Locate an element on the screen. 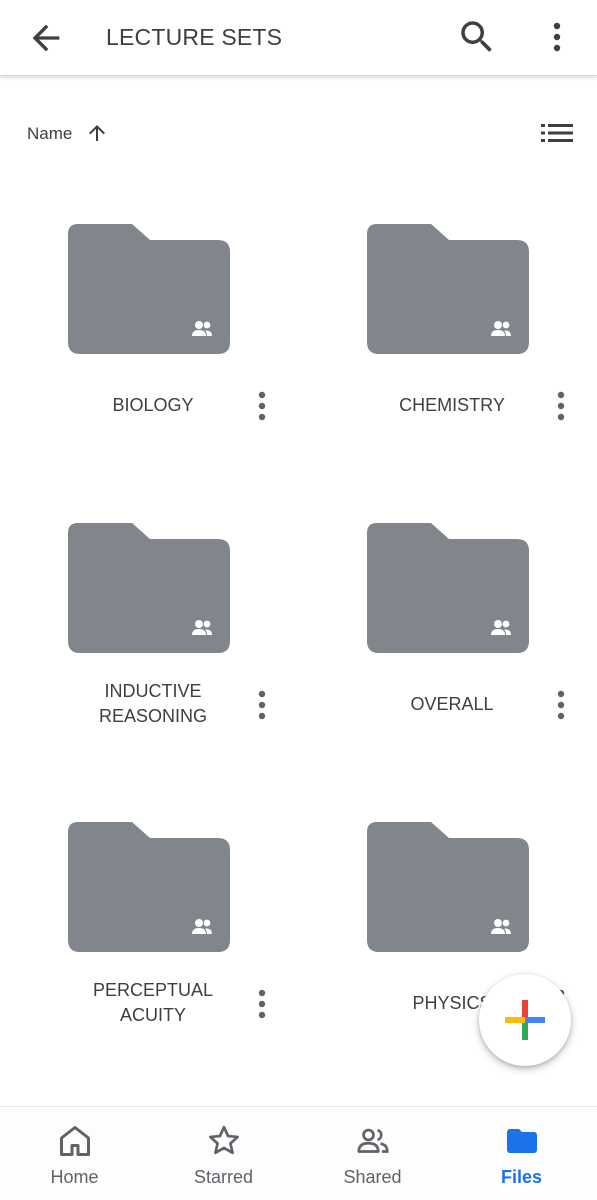 The width and height of the screenshot is (597, 1200). folder-icon is located at coordinates (522, 1141).